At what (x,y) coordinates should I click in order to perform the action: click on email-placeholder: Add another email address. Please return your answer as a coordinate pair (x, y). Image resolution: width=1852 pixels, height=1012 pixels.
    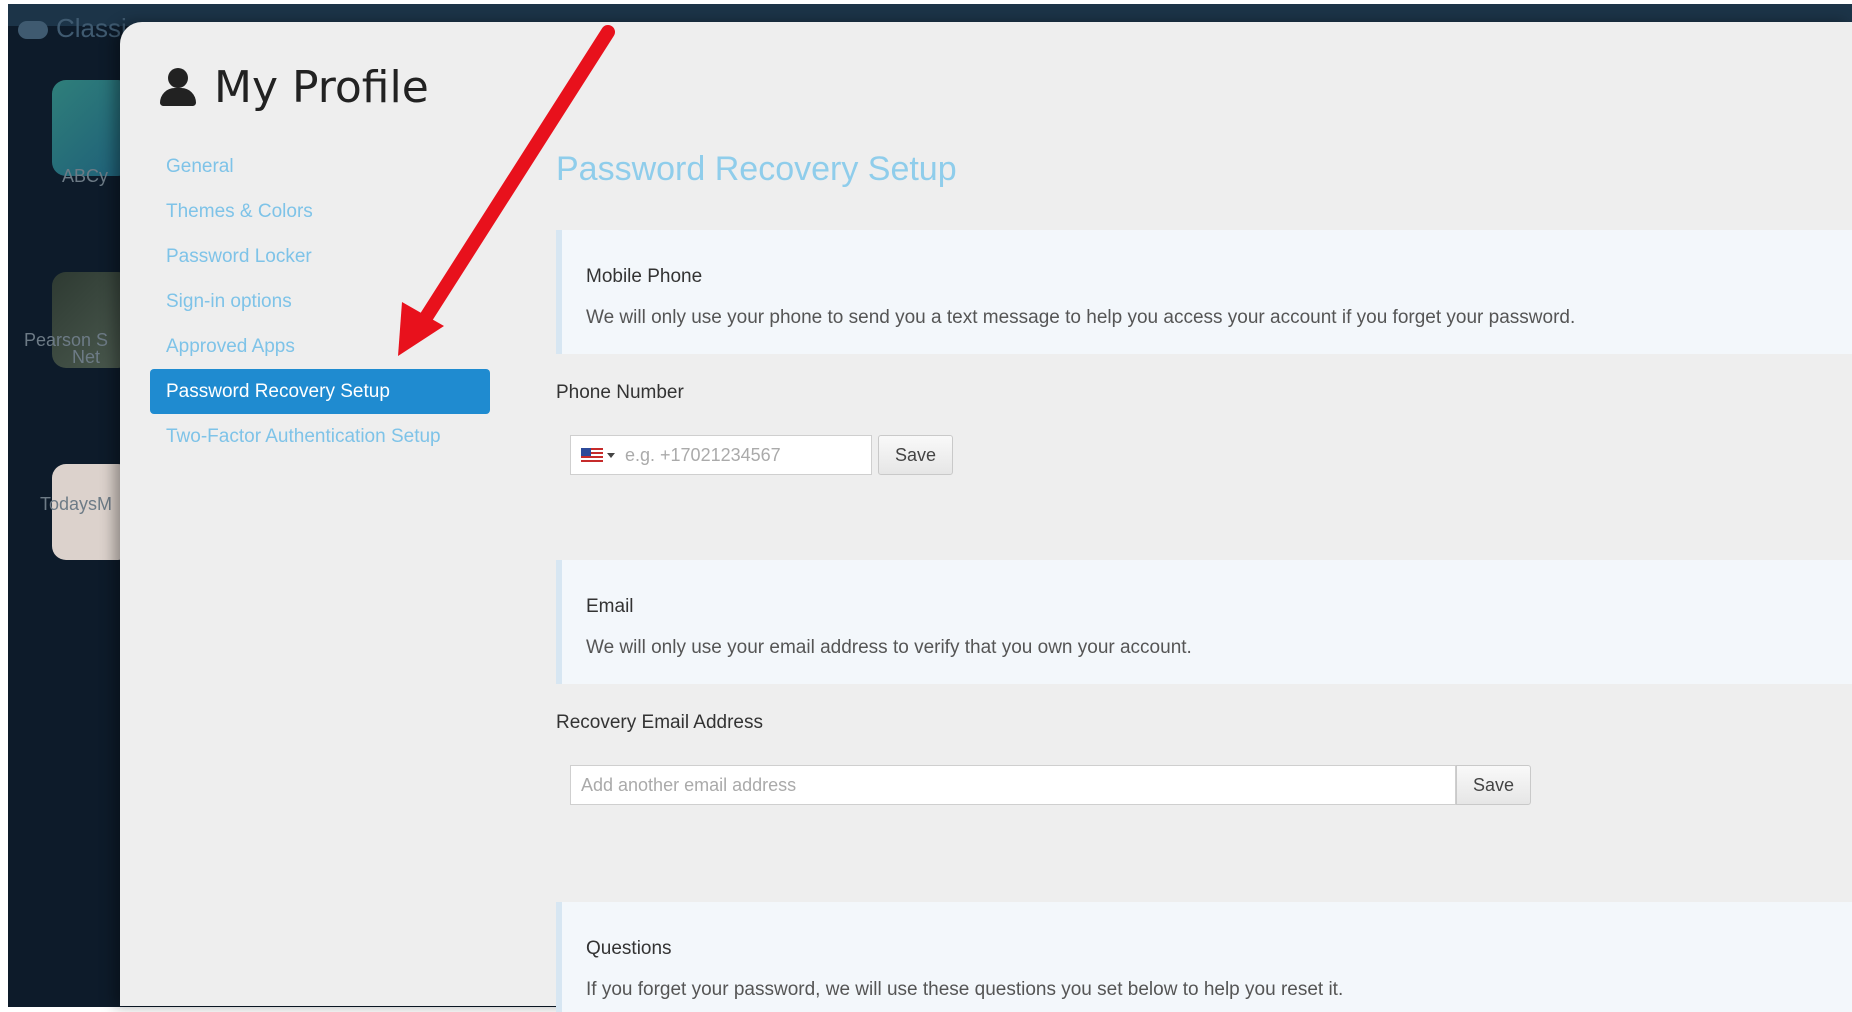
    Looking at the image, I should click on (689, 784).